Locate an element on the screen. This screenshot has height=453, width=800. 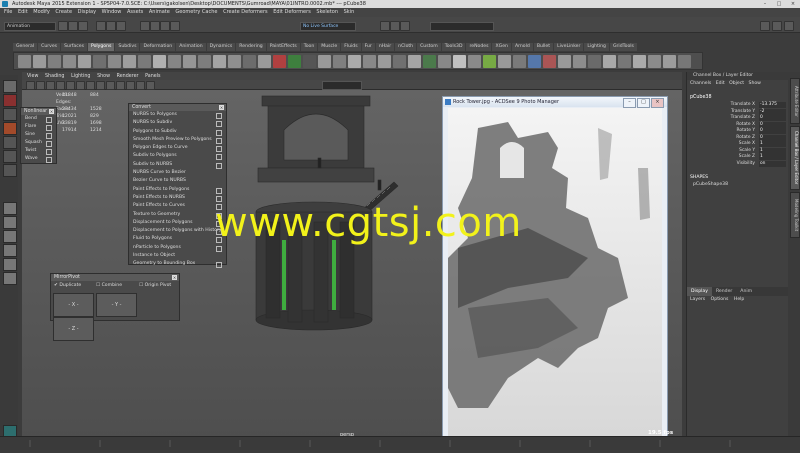
attr-scale-y: Scale Y1 is located at coordinates (737, 150).